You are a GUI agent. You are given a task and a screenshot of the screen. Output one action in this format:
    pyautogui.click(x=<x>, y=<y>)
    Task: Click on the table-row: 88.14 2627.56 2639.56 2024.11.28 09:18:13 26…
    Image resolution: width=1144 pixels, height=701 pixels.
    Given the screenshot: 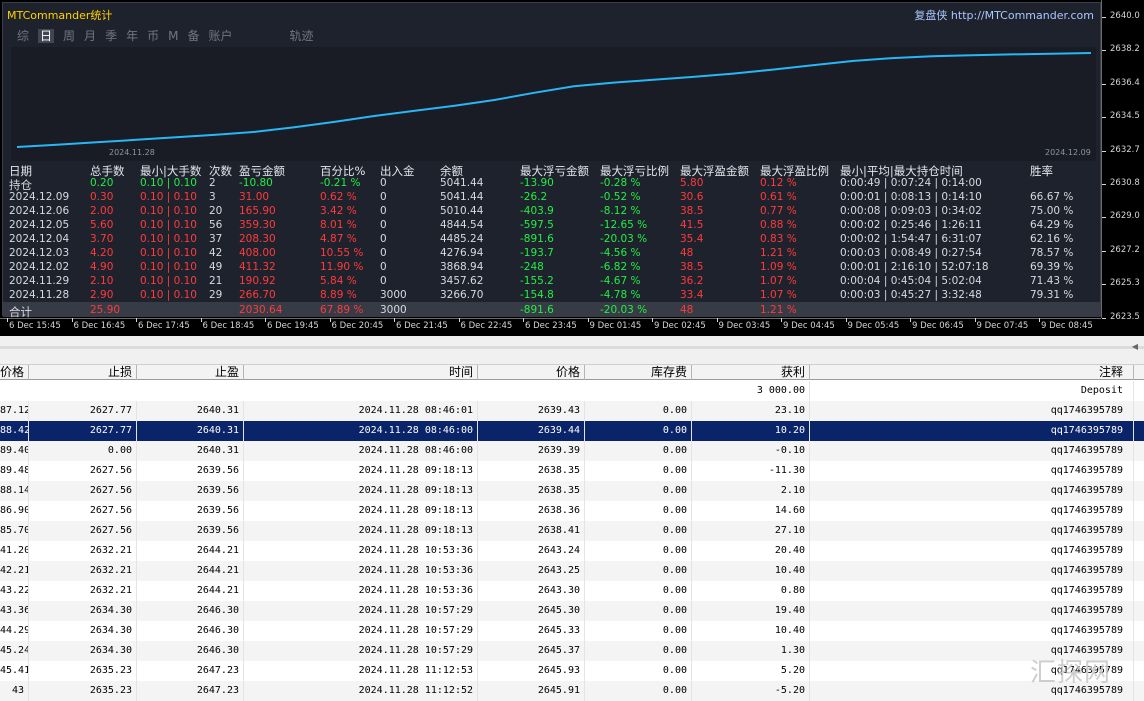 What is the action you would take?
    pyautogui.click(x=572, y=491)
    